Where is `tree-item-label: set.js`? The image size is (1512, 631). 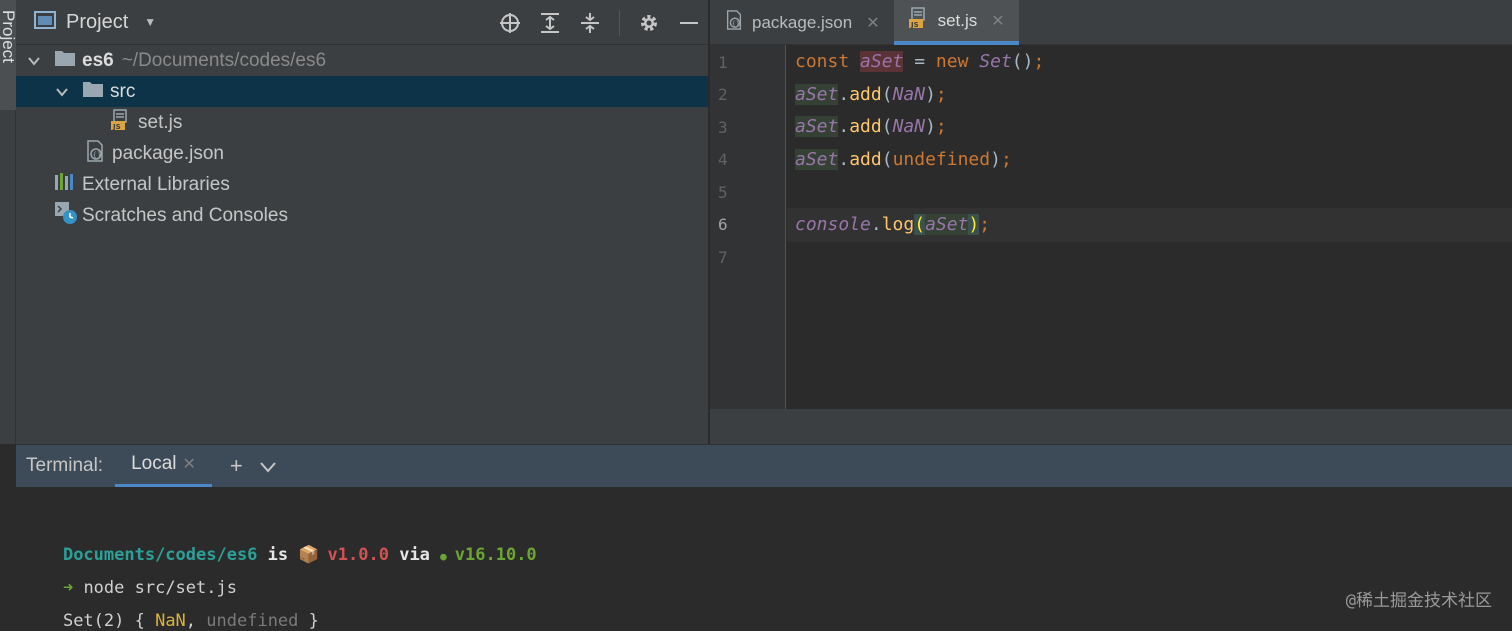
tree-item-label: set.js is located at coordinates (160, 122).